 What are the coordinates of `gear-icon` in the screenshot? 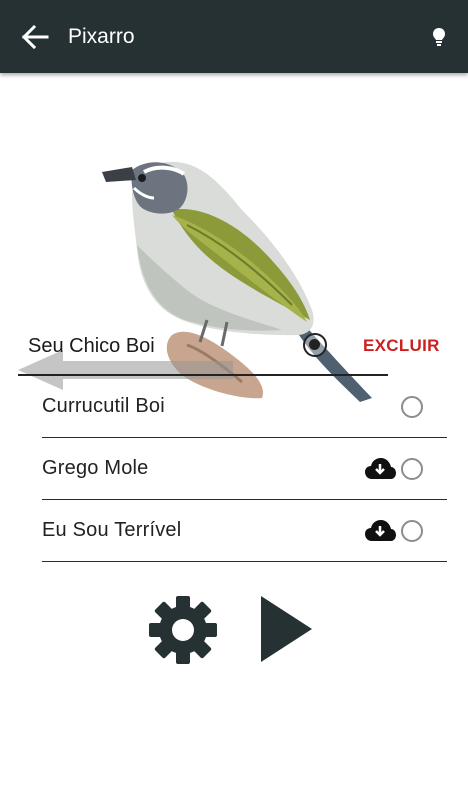 It's located at (183, 630).